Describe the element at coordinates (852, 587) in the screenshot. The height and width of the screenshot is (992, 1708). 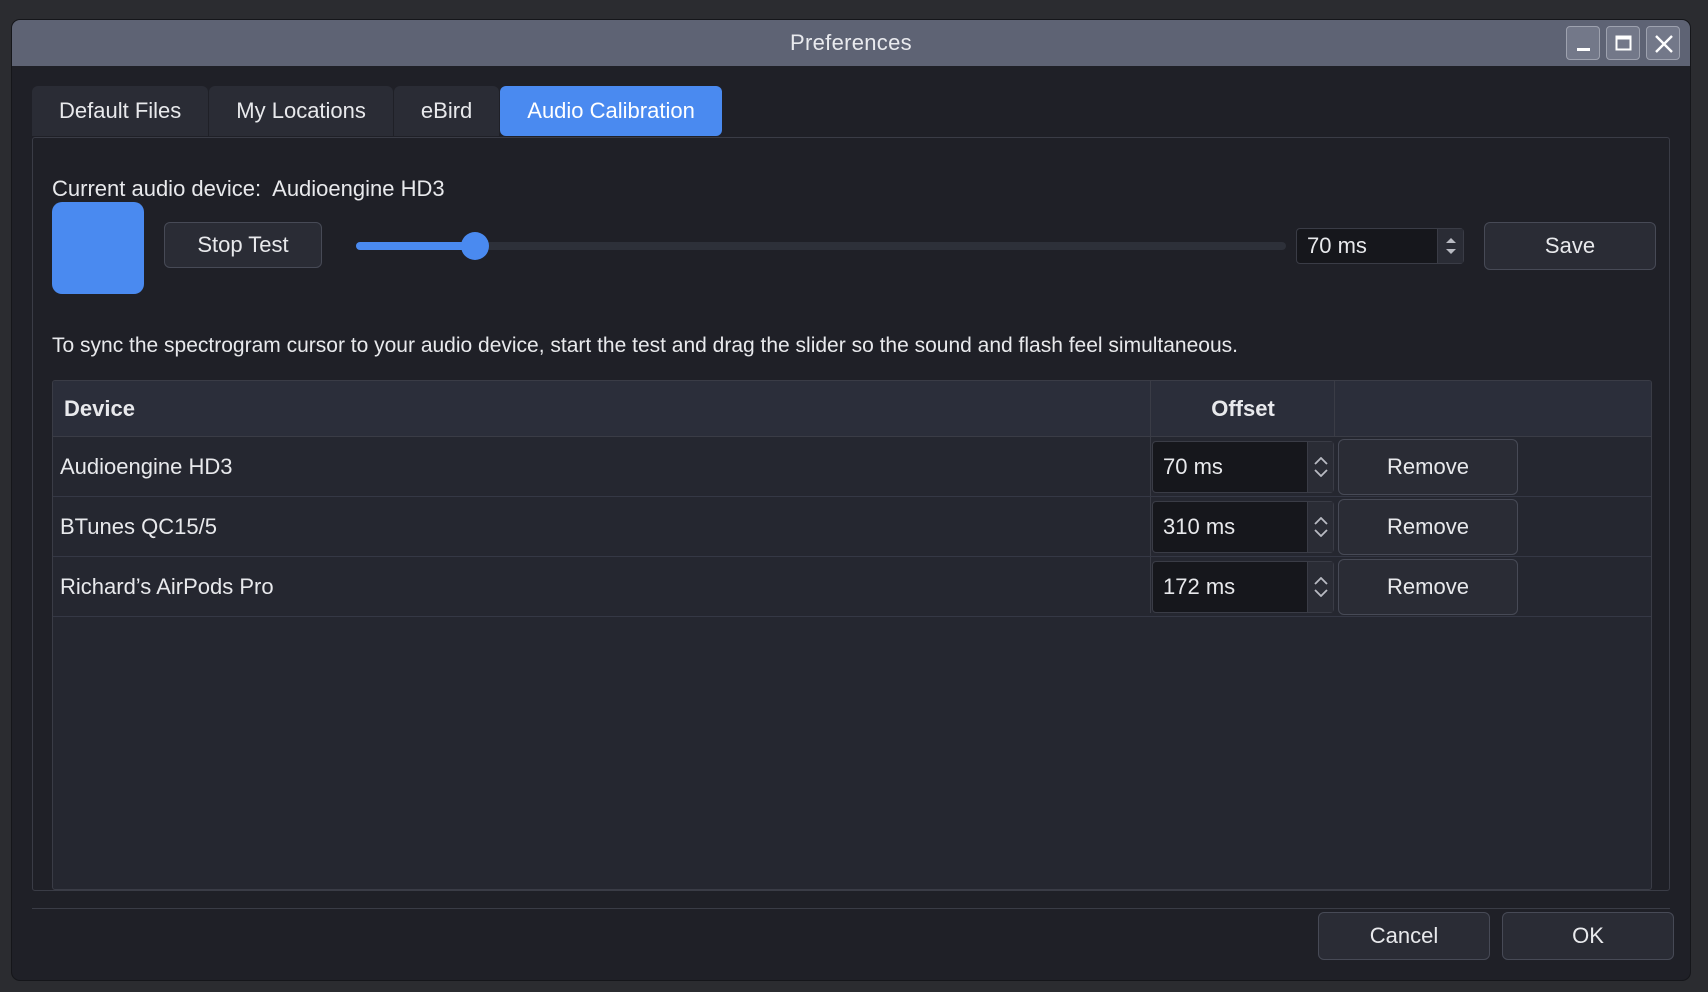
I see `table-row: Richard’s AirPods Pro 172 ms Remove` at that location.